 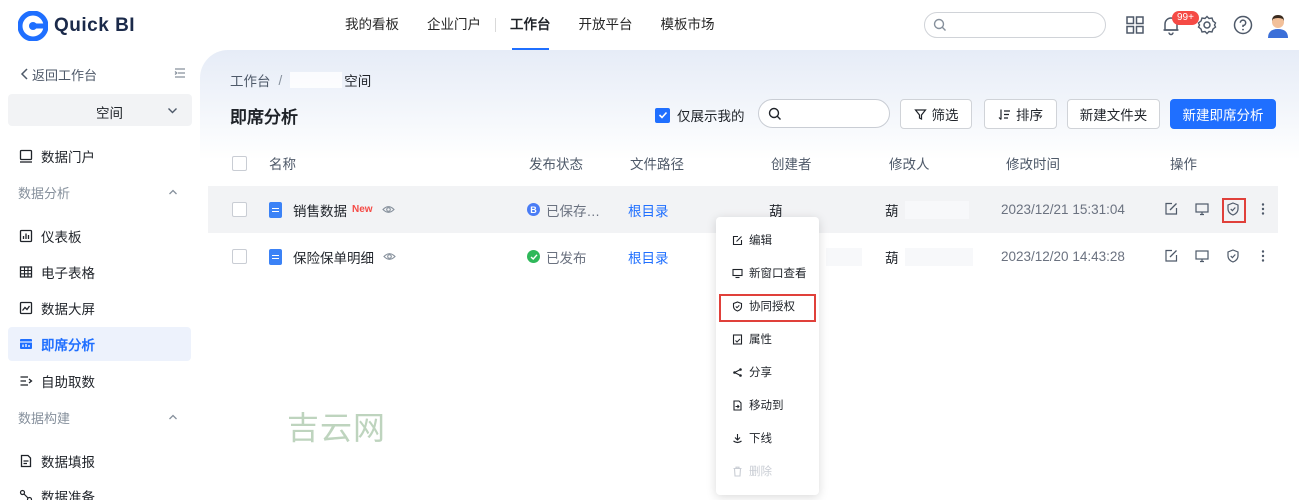 What do you see at coordinates (24, 74) in the screenshot?
I see `chevron-left-icon` at bounding box center [24, 74].